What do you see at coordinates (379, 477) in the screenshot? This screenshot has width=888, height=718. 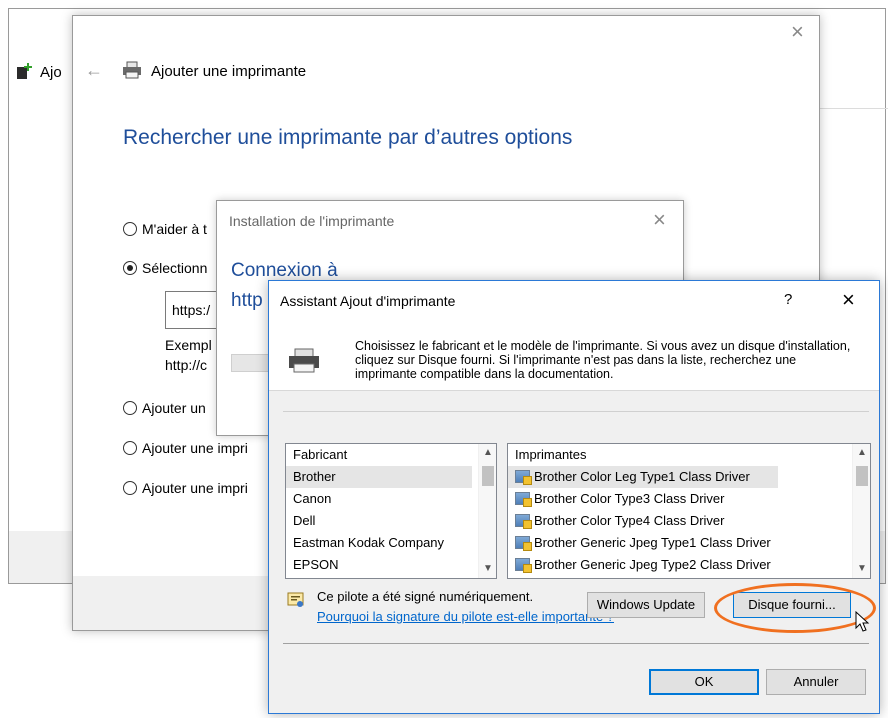 I see `manufacturer-item: Brother` at bounding box center [379, 477].